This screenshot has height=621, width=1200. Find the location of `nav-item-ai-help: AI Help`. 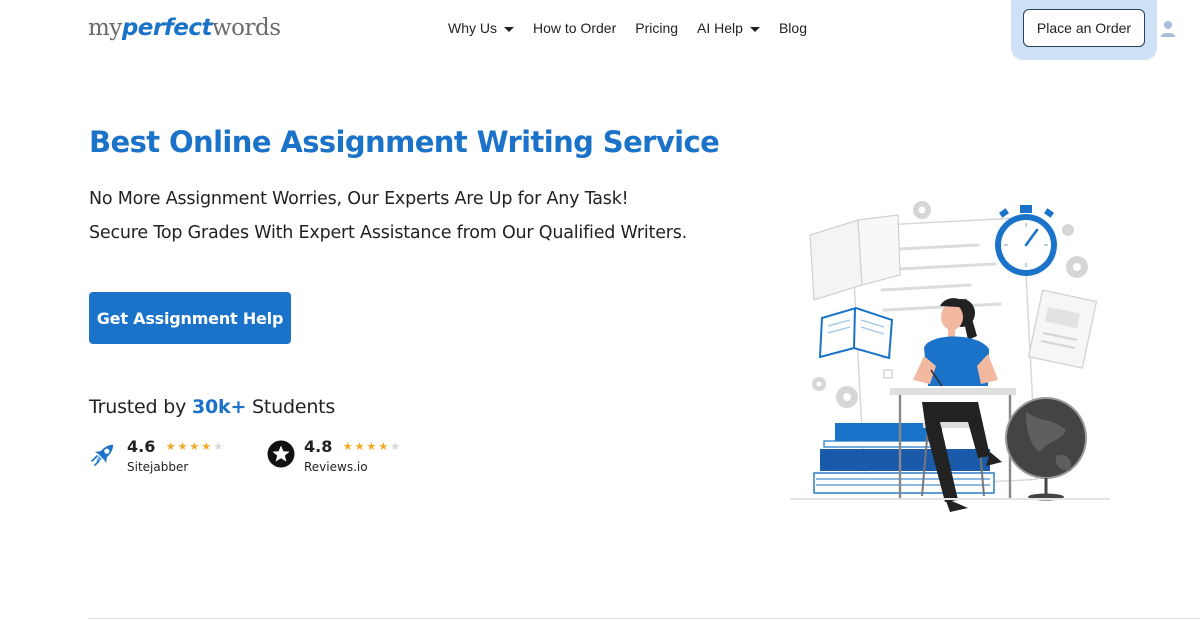

nav-item-ai-help: AI Help is located at coordinates (728, 28).